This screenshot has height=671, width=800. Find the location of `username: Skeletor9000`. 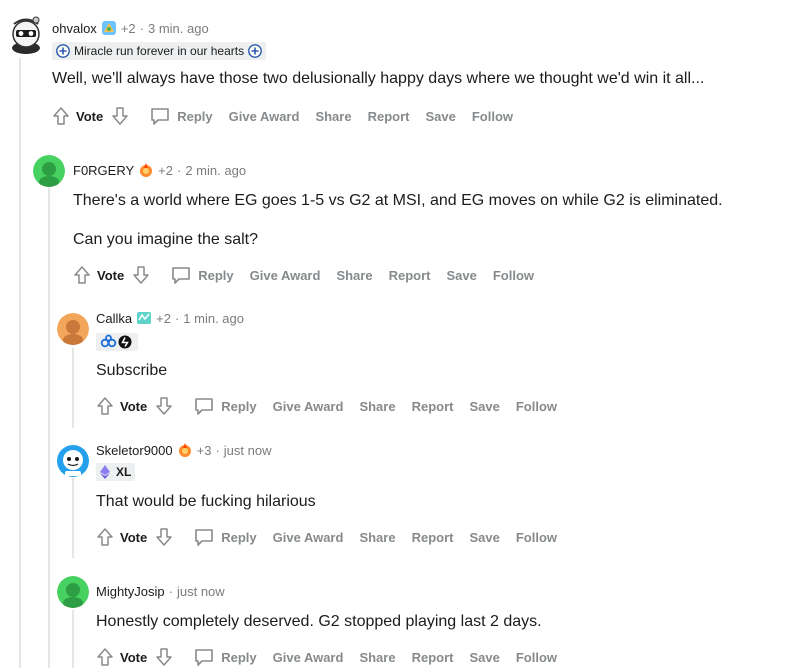

username: Skeletor9000 is located at coordinates (134, 450).